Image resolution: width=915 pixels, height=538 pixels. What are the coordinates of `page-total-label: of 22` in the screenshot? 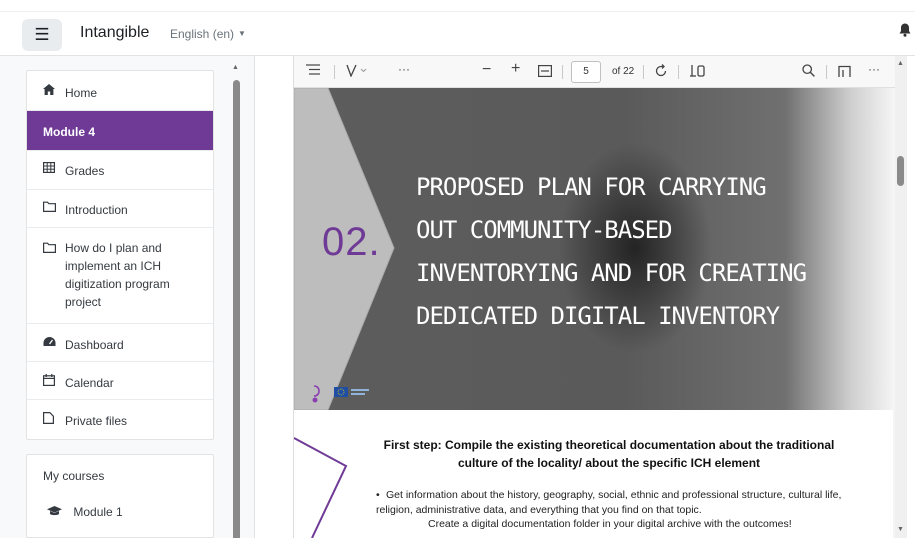 It's located at (623, 71).